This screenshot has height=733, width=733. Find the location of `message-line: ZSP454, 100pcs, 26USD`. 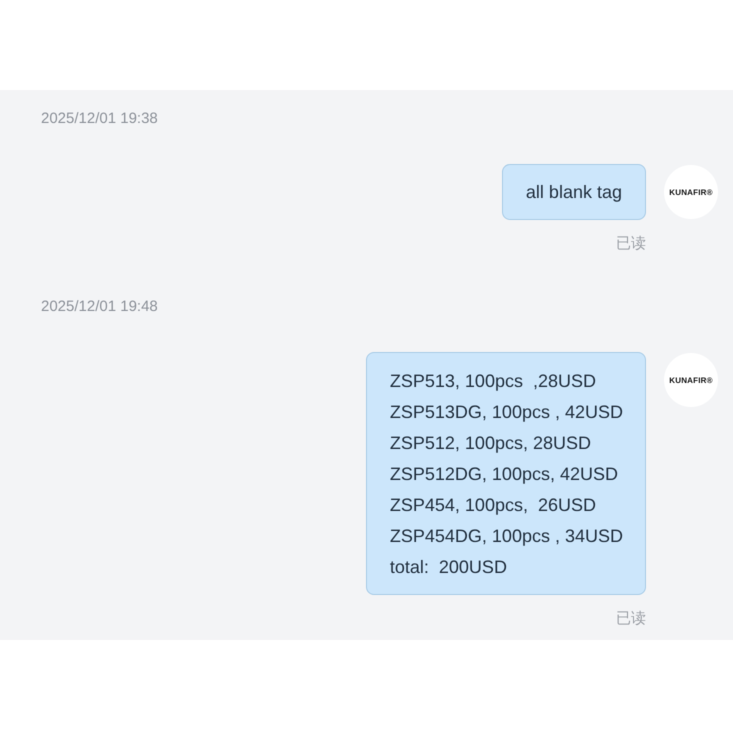

message-line: ZSP454, 100pcs, 26USD is located at coordinates (493, 505).